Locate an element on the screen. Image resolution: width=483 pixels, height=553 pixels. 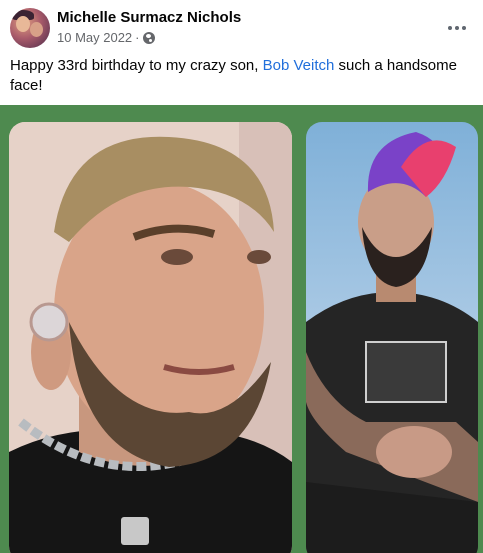
caption-text-start: Happy 33rd birthday to my crazy son, is located at coordinates (136, 65).